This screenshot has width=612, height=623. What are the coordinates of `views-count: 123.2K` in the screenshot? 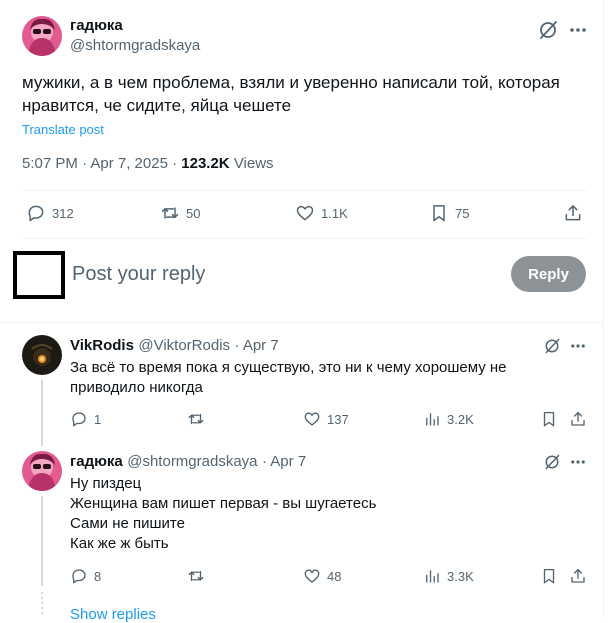 It's located at (205, 163).